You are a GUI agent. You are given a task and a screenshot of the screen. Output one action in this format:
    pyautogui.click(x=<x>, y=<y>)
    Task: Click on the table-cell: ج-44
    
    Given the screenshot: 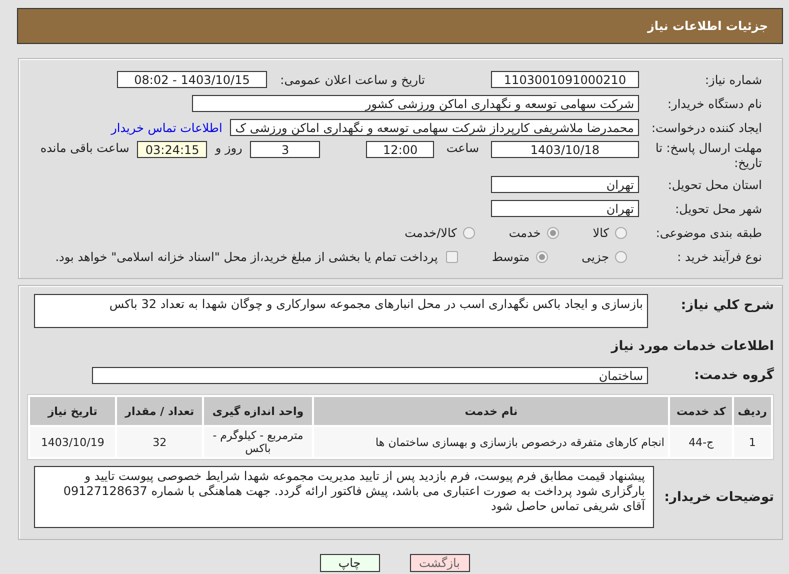 What is the action you would take?
    pyautogui.click(x=701, y=442)
    